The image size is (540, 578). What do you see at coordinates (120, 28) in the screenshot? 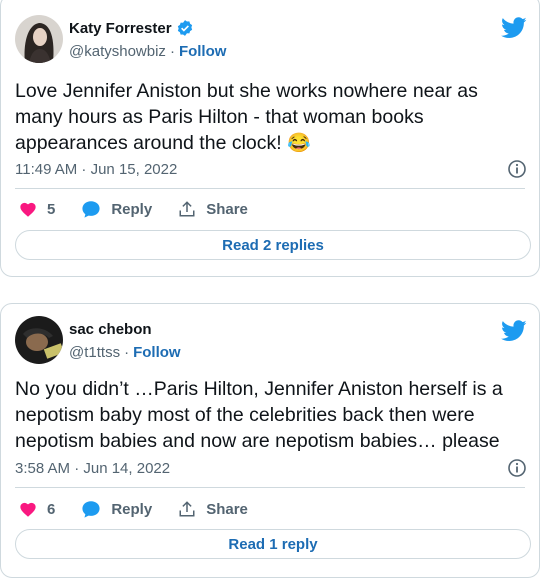
I see `author-name: Katy Forrester` at bounding box center [120, 28].